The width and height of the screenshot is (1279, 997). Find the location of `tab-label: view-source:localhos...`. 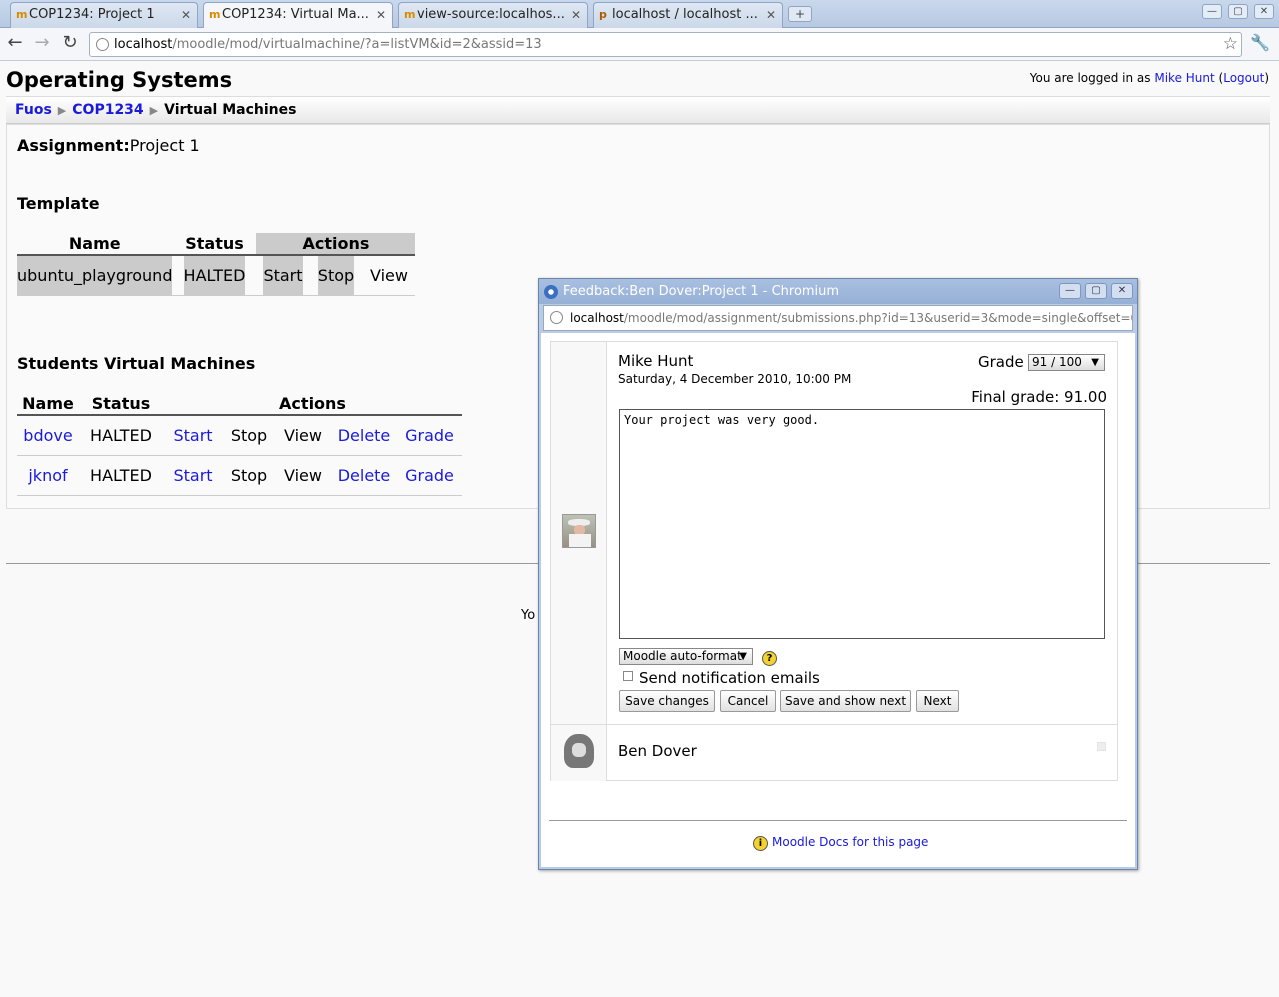

tab-label: view-source:localhos... is located at coordinates (491, 14).